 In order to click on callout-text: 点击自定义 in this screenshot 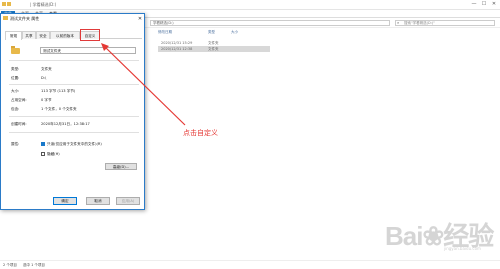, I will do `click(200, 133)`.